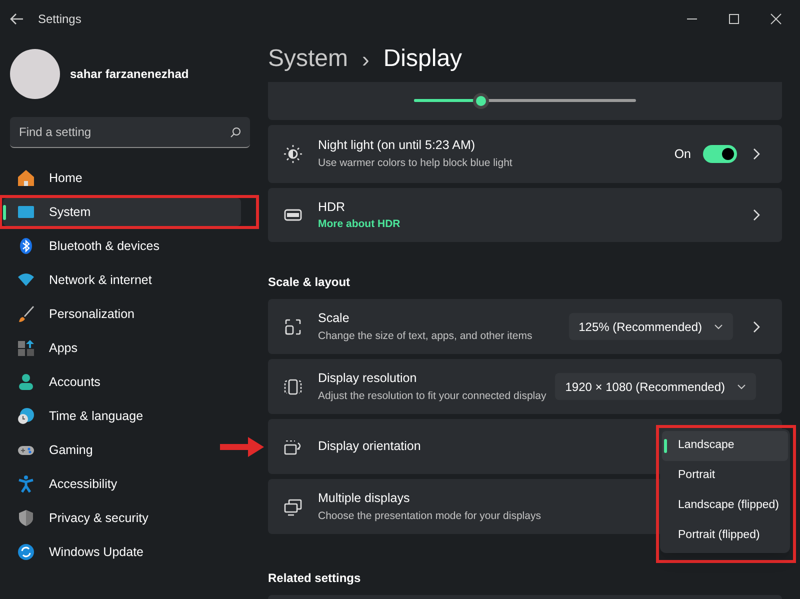 This screenshot has width=800, height=599. I want to click on search-input: Find a setting, so click(124, 132).